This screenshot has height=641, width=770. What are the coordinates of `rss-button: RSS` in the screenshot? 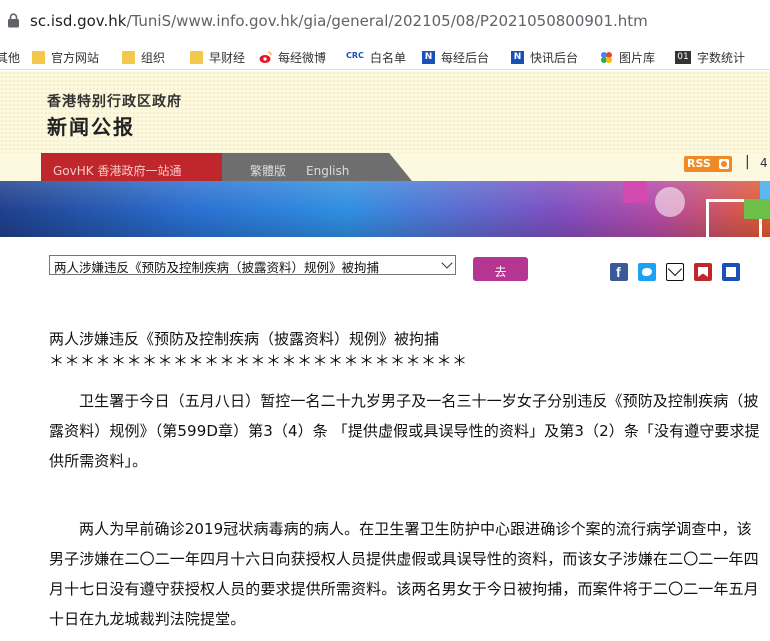 It's located at (708, 164).